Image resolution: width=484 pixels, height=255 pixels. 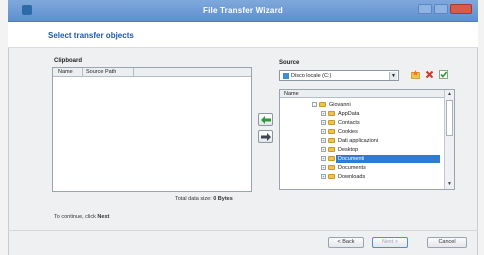 I want to click on remove-from-clipboard-button, so click(x=265, y=136).